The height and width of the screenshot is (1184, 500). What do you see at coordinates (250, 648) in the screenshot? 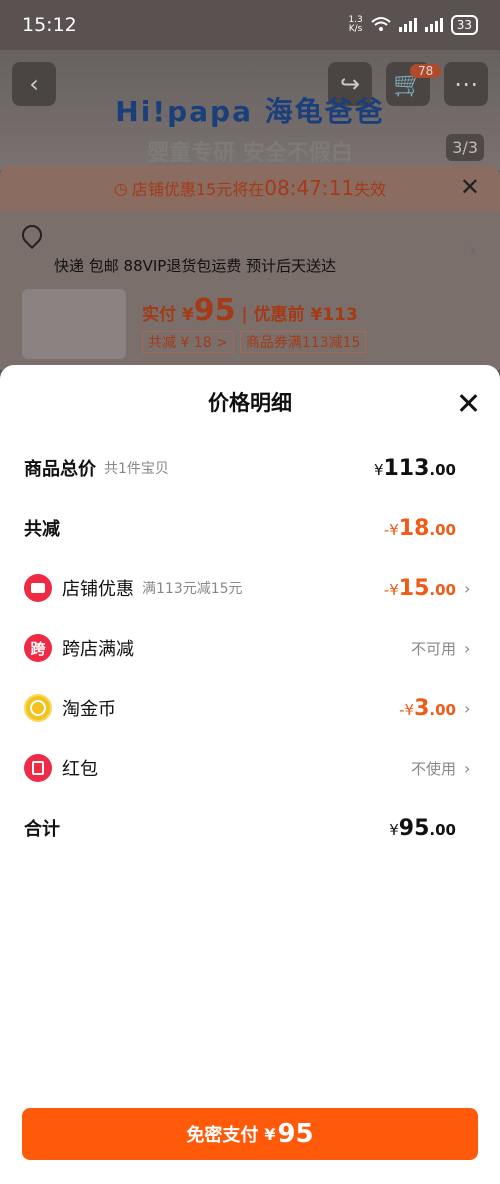
I see `row-cross-store: 跨 跨店满减 不可用 ›` at bounding box center [250, 648].